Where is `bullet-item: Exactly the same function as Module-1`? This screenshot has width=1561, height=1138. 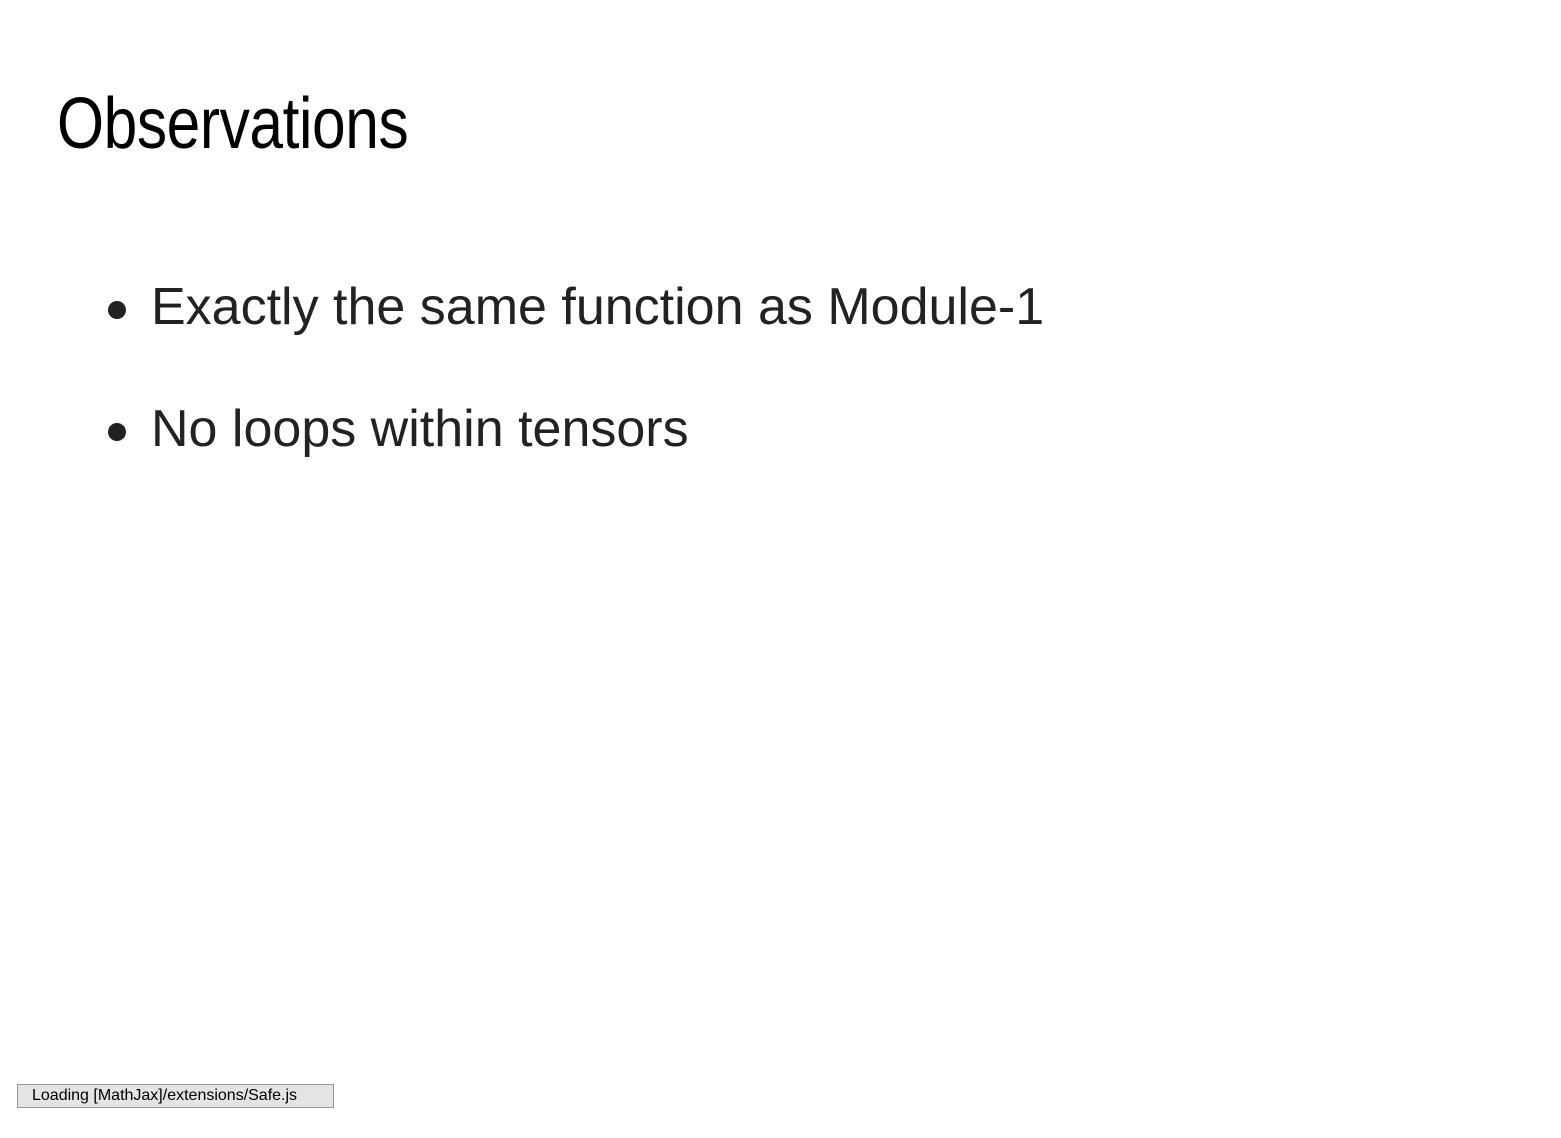 bullet-item: Exactly the same function as Module-1 is located at coordinates (576, 307).